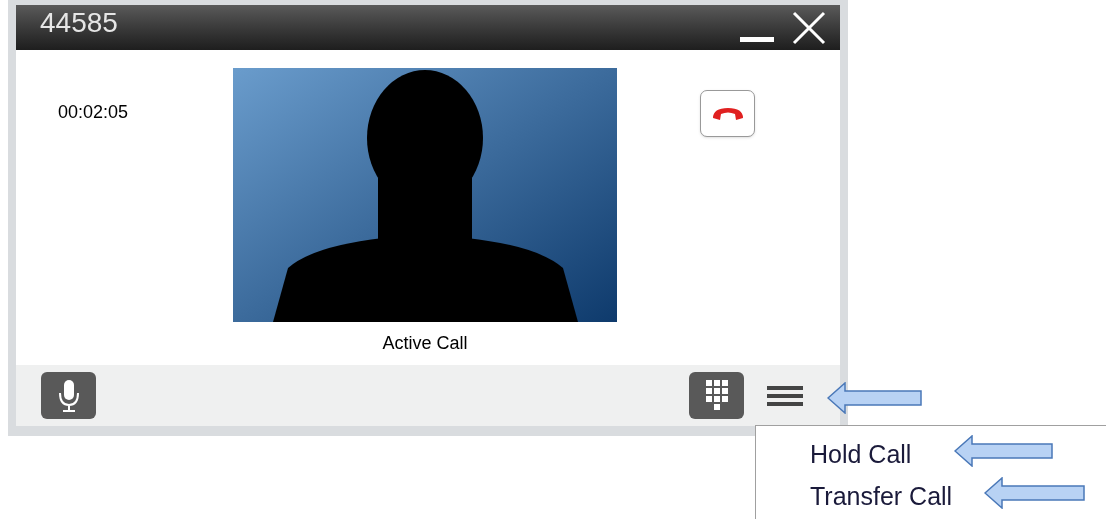  Describe the element at coordinates (79, 22) in the screenshot. I see `window-title: 44585` at that location.